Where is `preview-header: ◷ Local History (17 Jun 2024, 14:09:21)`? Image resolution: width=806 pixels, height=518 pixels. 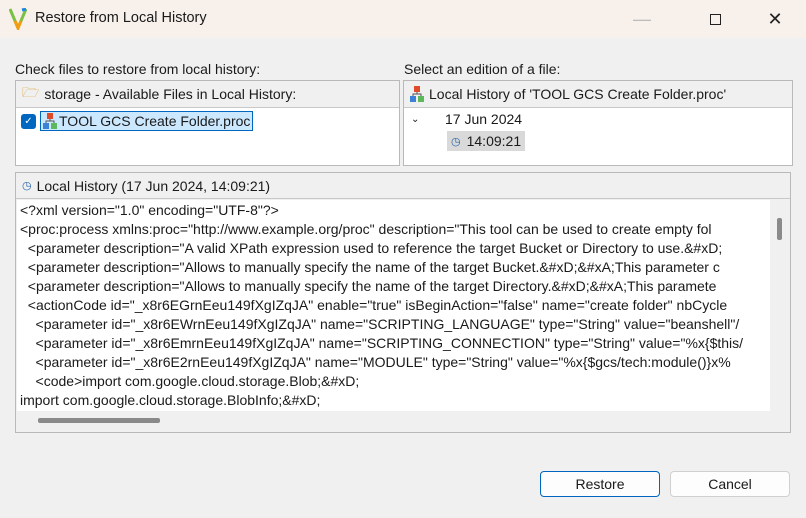 preview-header: ◷ Local History (17 Jun 2024, 14:09:21) is located at coordinates (403, 186).